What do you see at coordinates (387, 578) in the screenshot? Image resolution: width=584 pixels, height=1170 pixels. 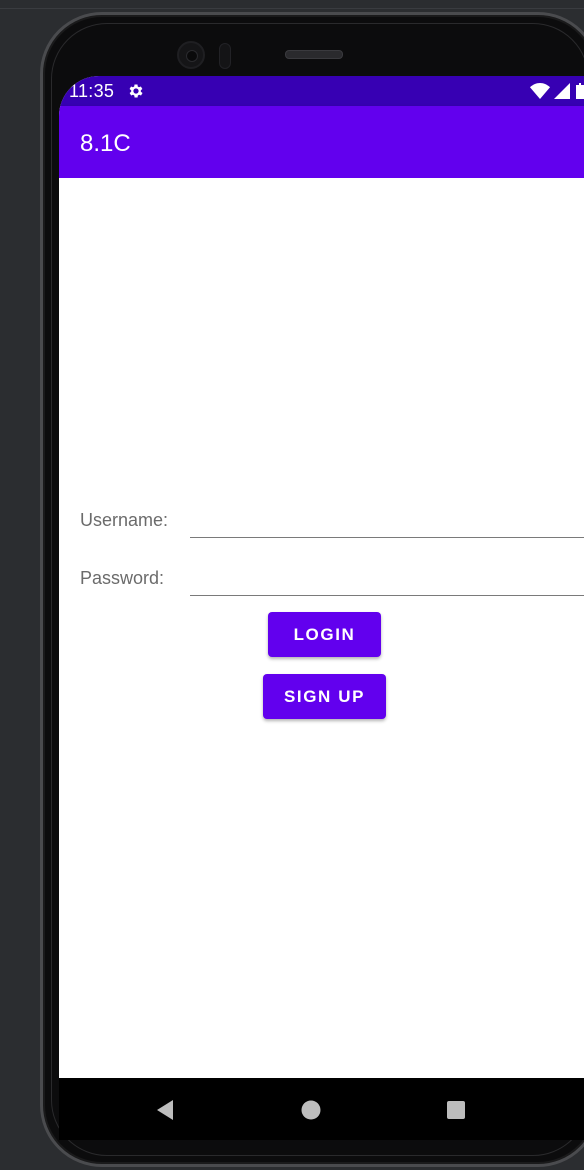 I see `password-field` at bounding box center [387, 578].